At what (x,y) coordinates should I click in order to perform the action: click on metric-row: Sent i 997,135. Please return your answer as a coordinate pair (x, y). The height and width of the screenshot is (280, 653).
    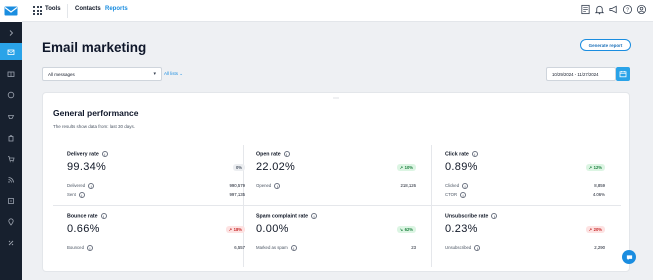
    Looking at the image, I should click on (156, 195).